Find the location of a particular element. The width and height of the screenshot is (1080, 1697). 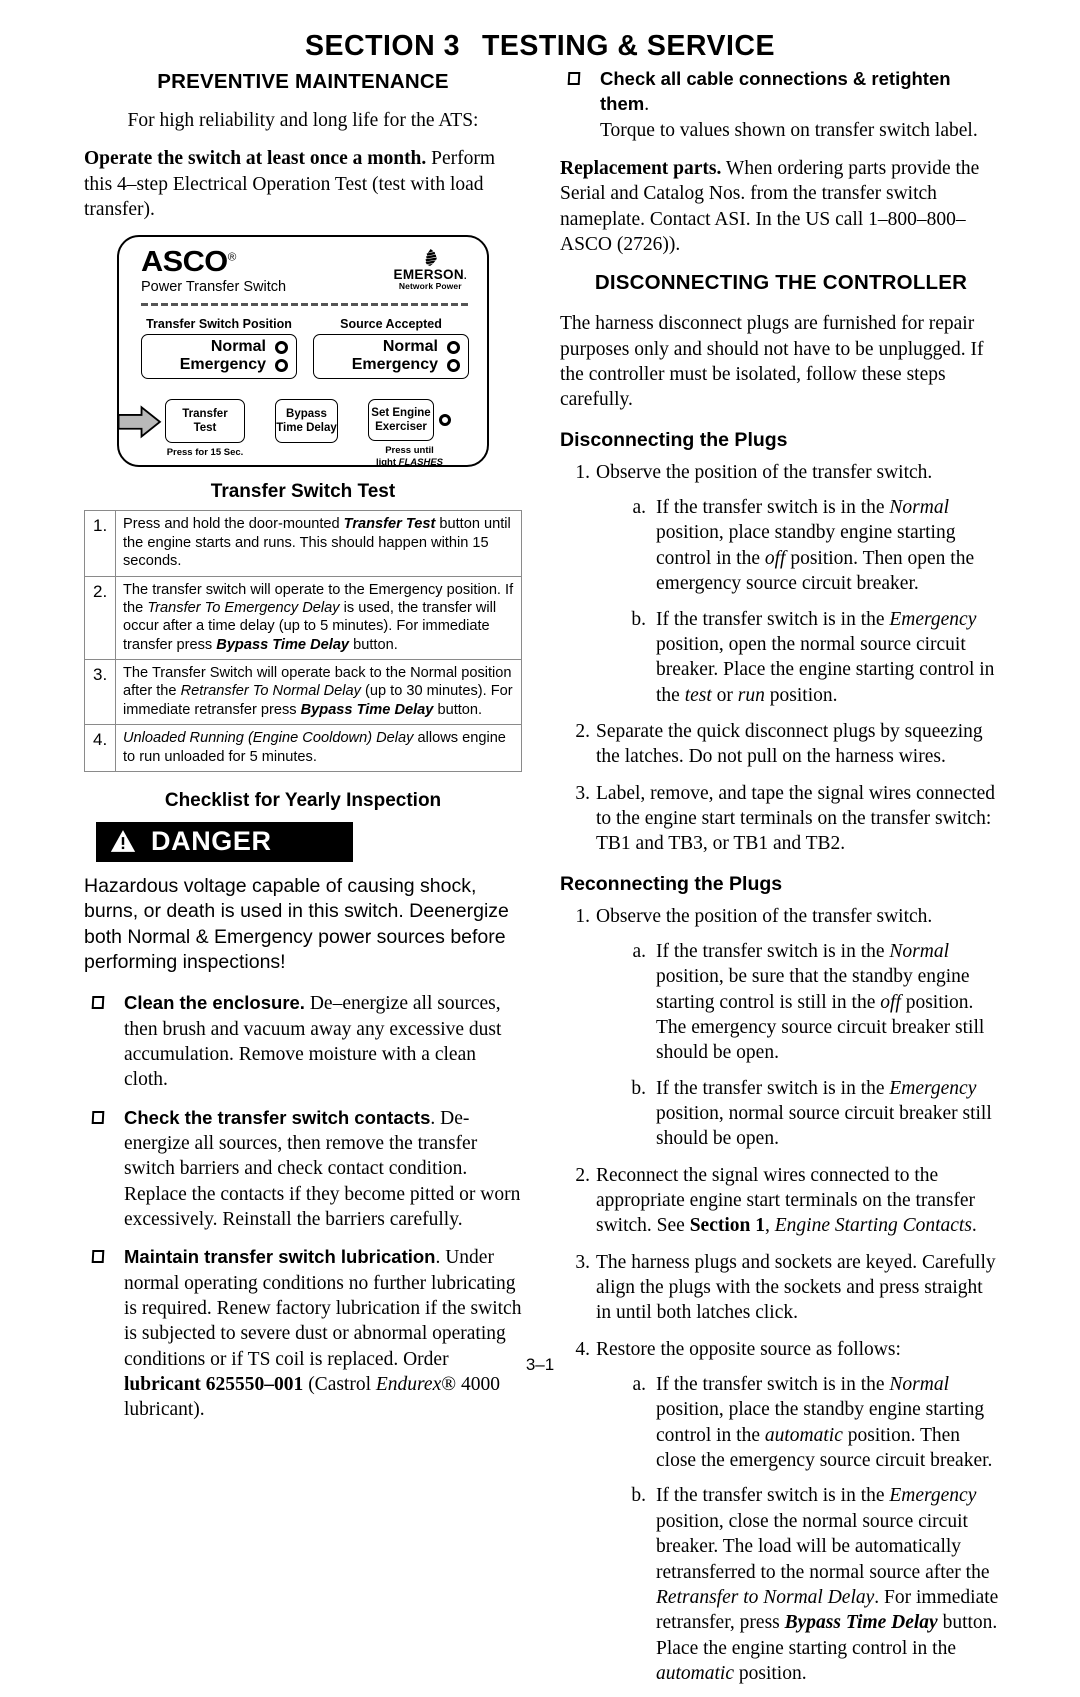

indicator-group-title: Source Accepted is located at coordinates (391, 324).